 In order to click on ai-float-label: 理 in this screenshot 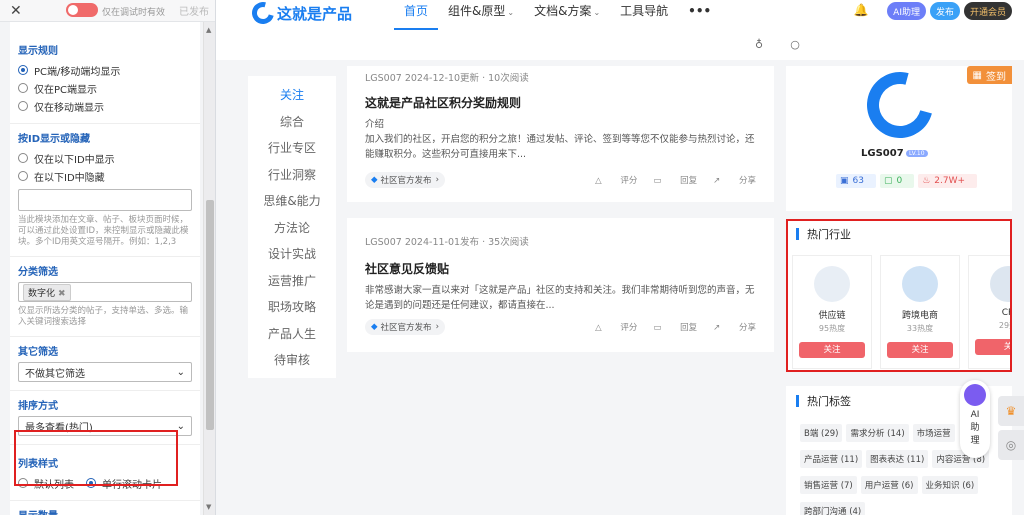, I will do `click(975, 441)`.